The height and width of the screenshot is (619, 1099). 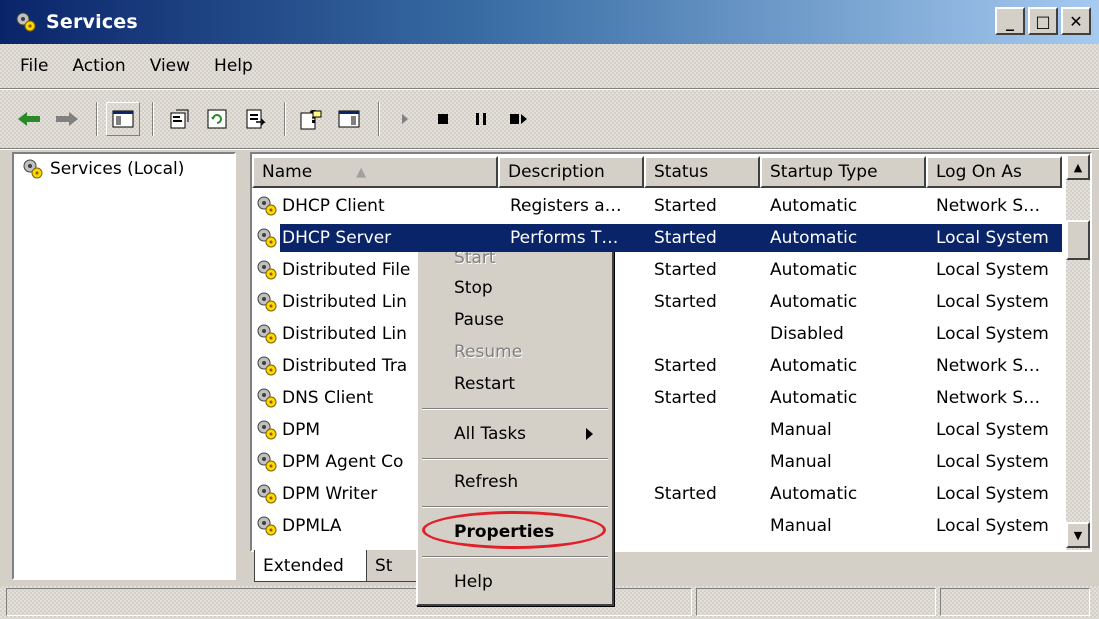 I want to click on refresh-button, so click(x=217, y=119).